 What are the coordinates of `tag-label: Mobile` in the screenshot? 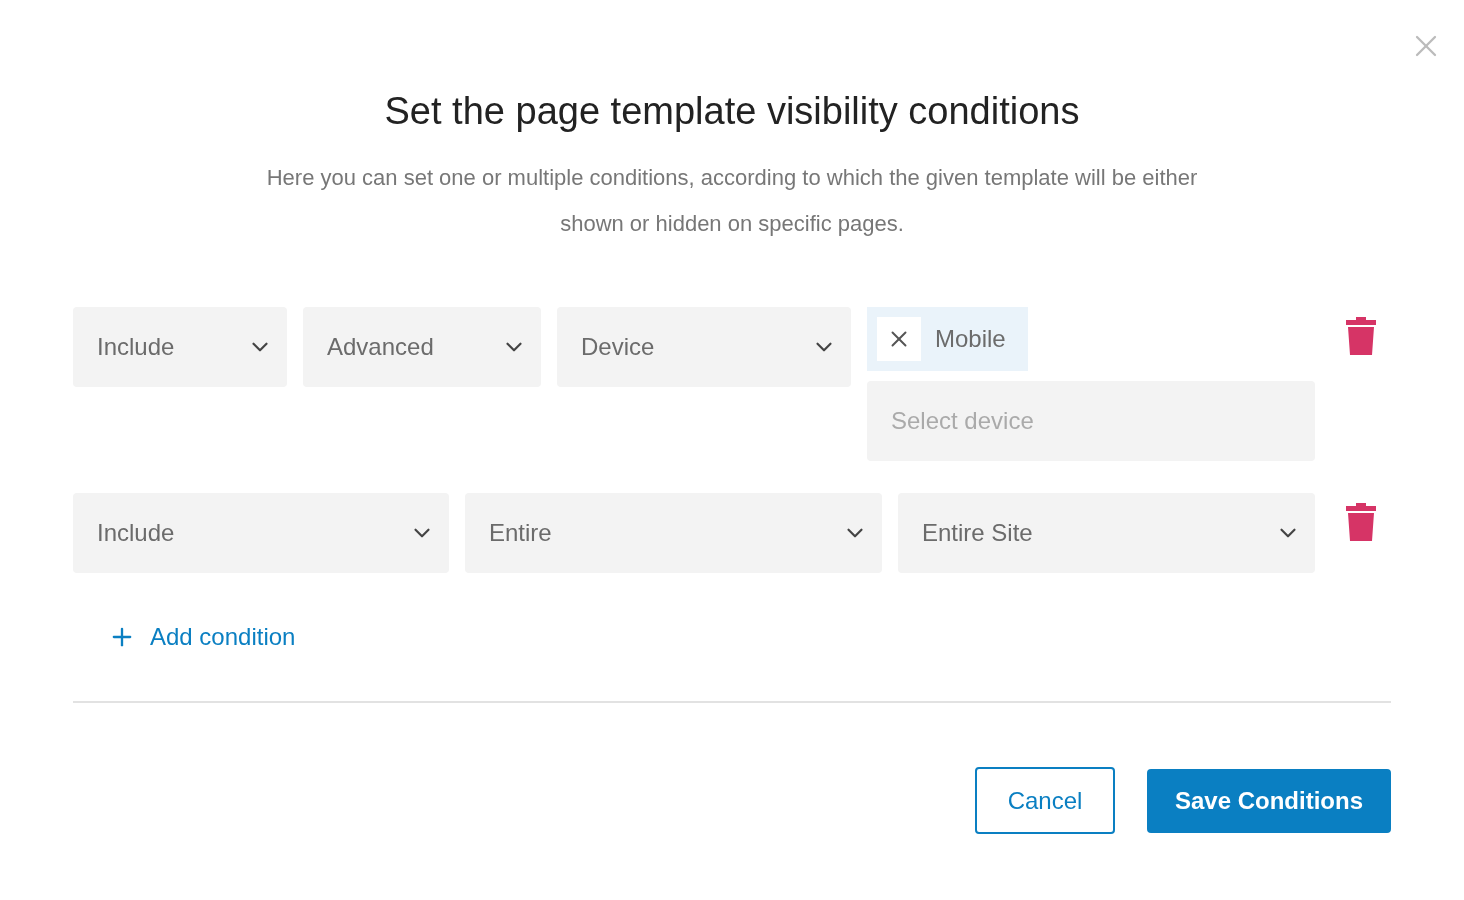 It's located at (970, 339).